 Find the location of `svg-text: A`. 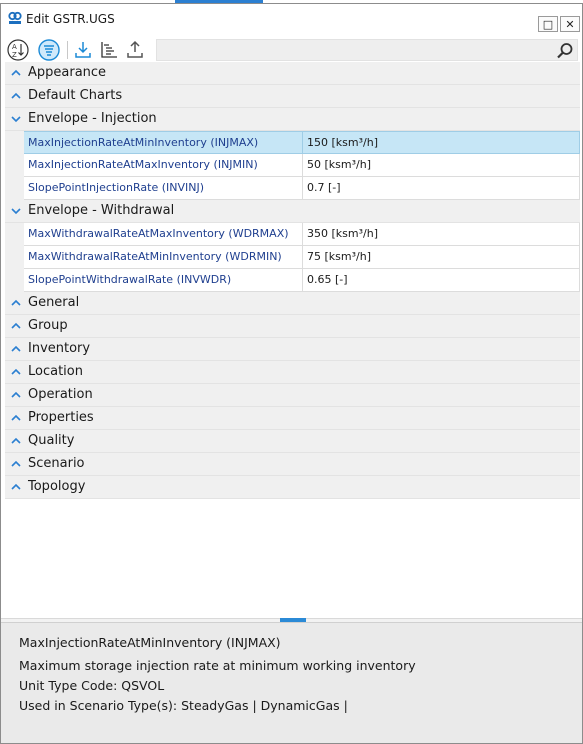

svg-text: A is located at coordinates (14, 47).